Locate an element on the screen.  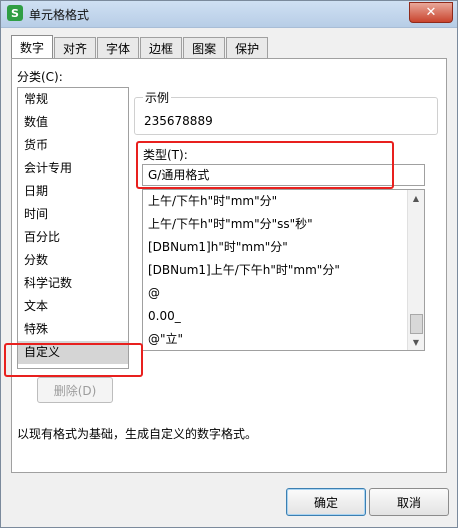
cancel-button: 取消 is located at coordinates (409, 502).